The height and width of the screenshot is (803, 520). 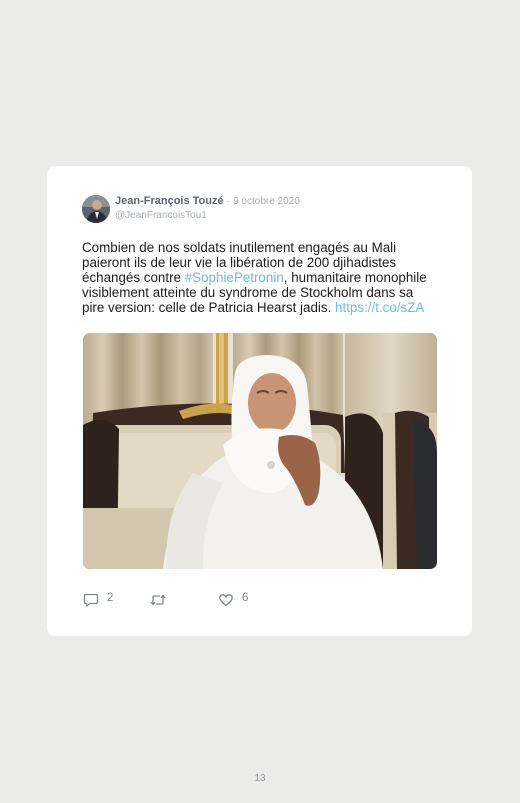 What do you see at coordinates (169, 600) in the screenshot?
I see `retweet-action` at bounding box center [169, 600].